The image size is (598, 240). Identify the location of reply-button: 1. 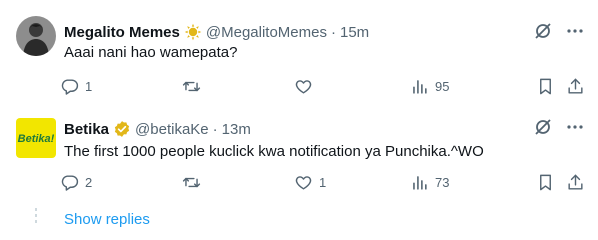
(76, 86).